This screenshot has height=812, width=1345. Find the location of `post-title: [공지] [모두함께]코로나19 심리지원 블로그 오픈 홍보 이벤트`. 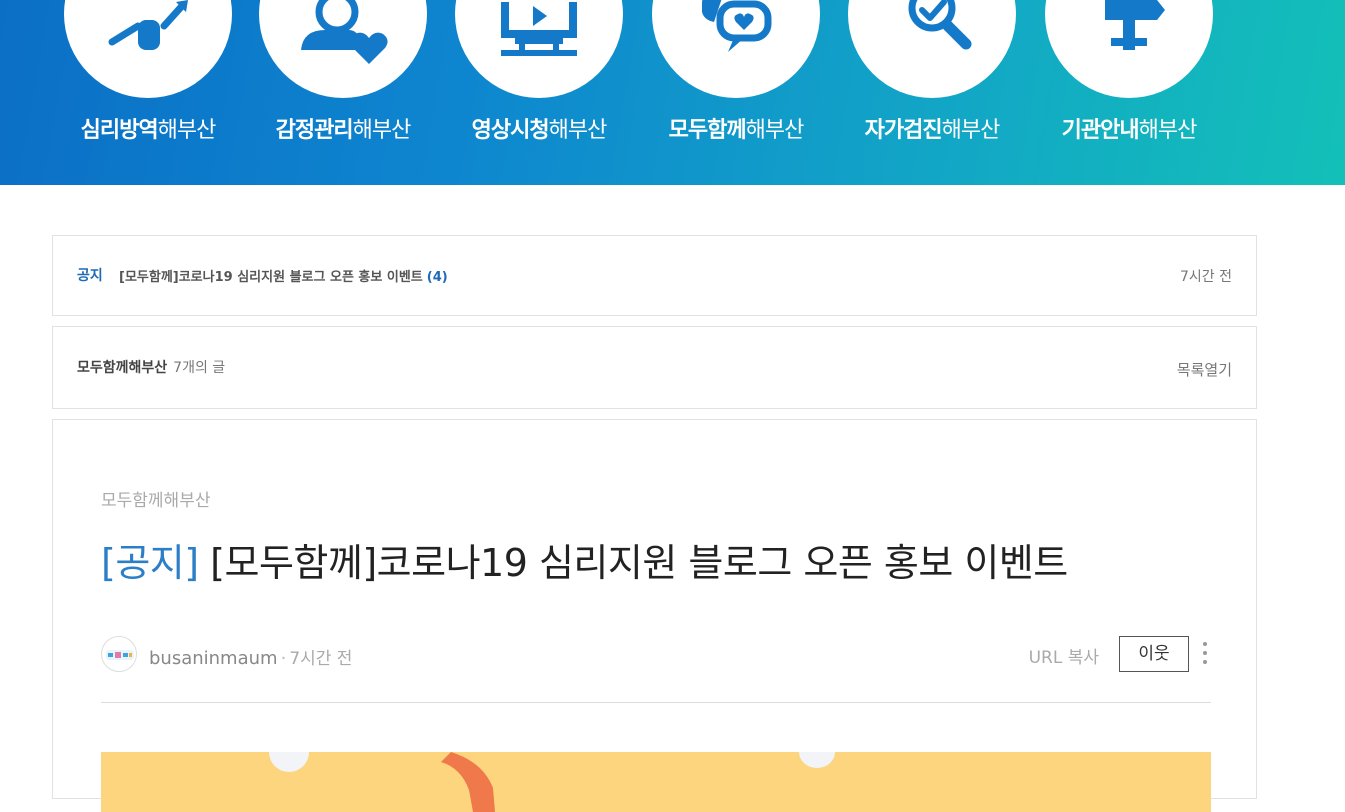

post-title: [공지] [모두함께]코로나19 심리지원 블로그 오픈 홍보 이벤트 is located at coordinates (584, 559).